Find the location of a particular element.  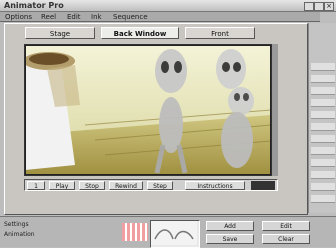

preview-scrollbar is located at coordinates (275, 110).